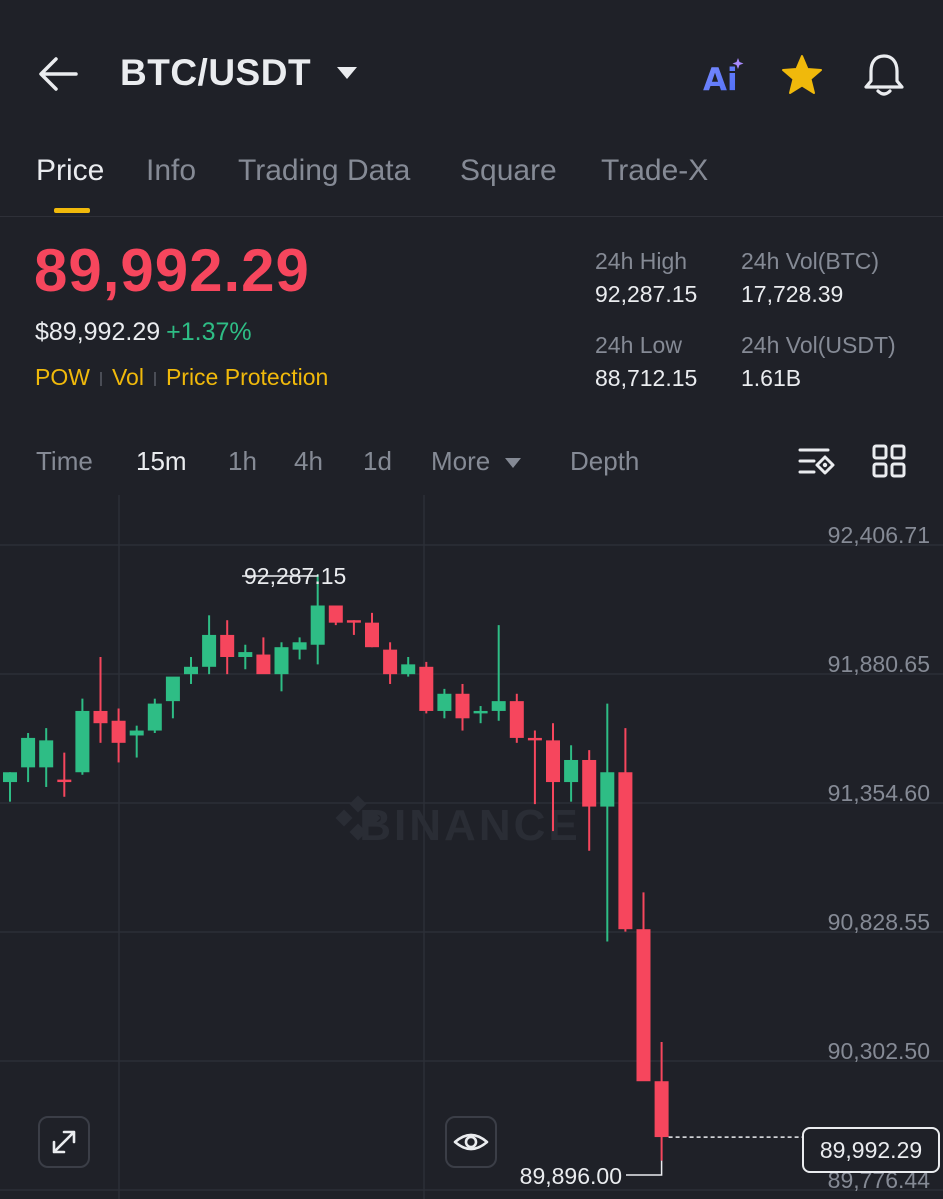 The width and height of the screenshot is (943, 1199). What do you see at coordinates (209, 332) in the screenshot?
I see `price-change-percent: +1.37%` at bounding box center [209, 332].